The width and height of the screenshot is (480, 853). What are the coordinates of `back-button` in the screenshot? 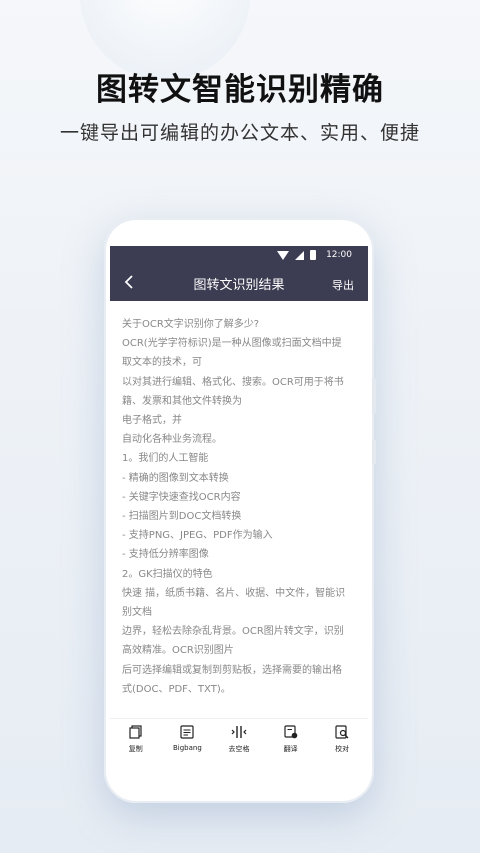 It's located at (129, 284).